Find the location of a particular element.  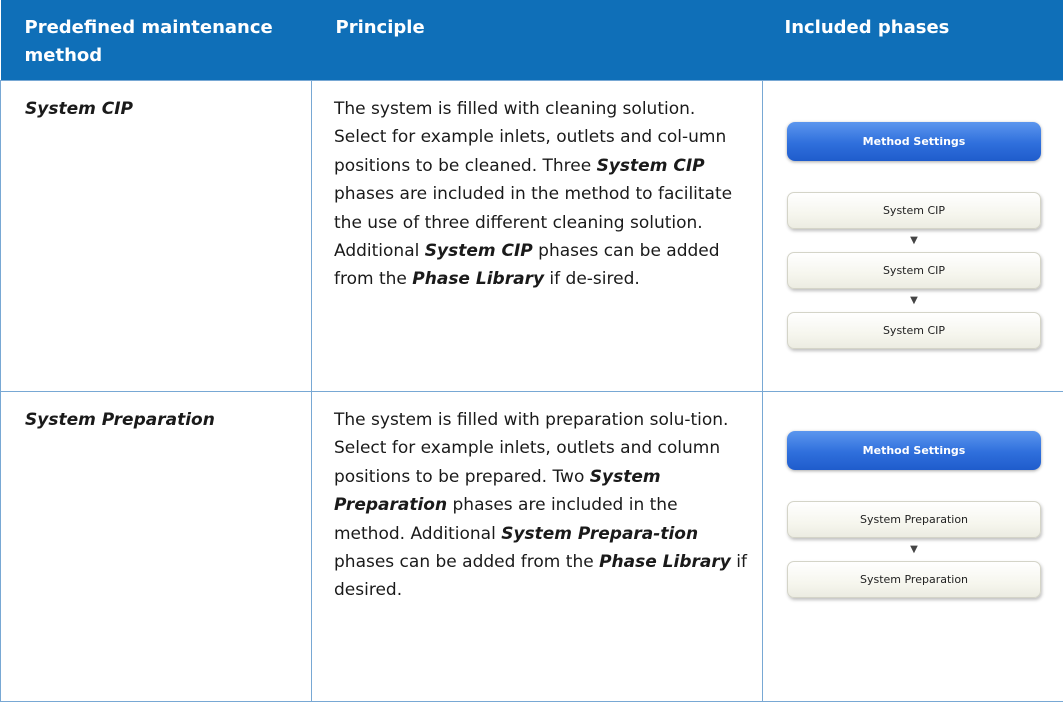

method-name: System CIP is located at coordinates (156, 236).